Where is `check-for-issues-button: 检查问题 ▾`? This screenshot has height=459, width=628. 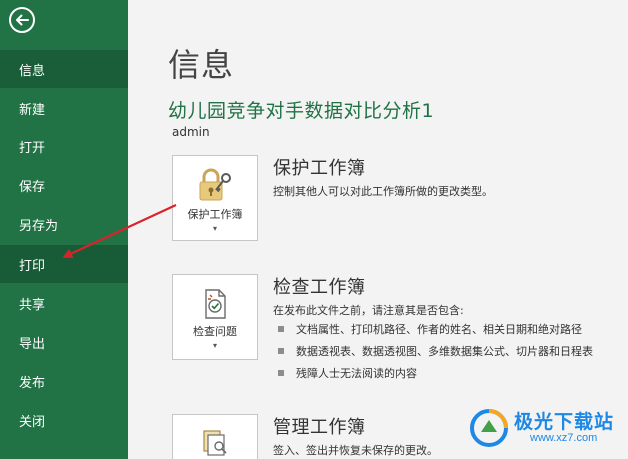 check-for-issues-button: 检查问题 ▾ is located at coordinates (215, 317).